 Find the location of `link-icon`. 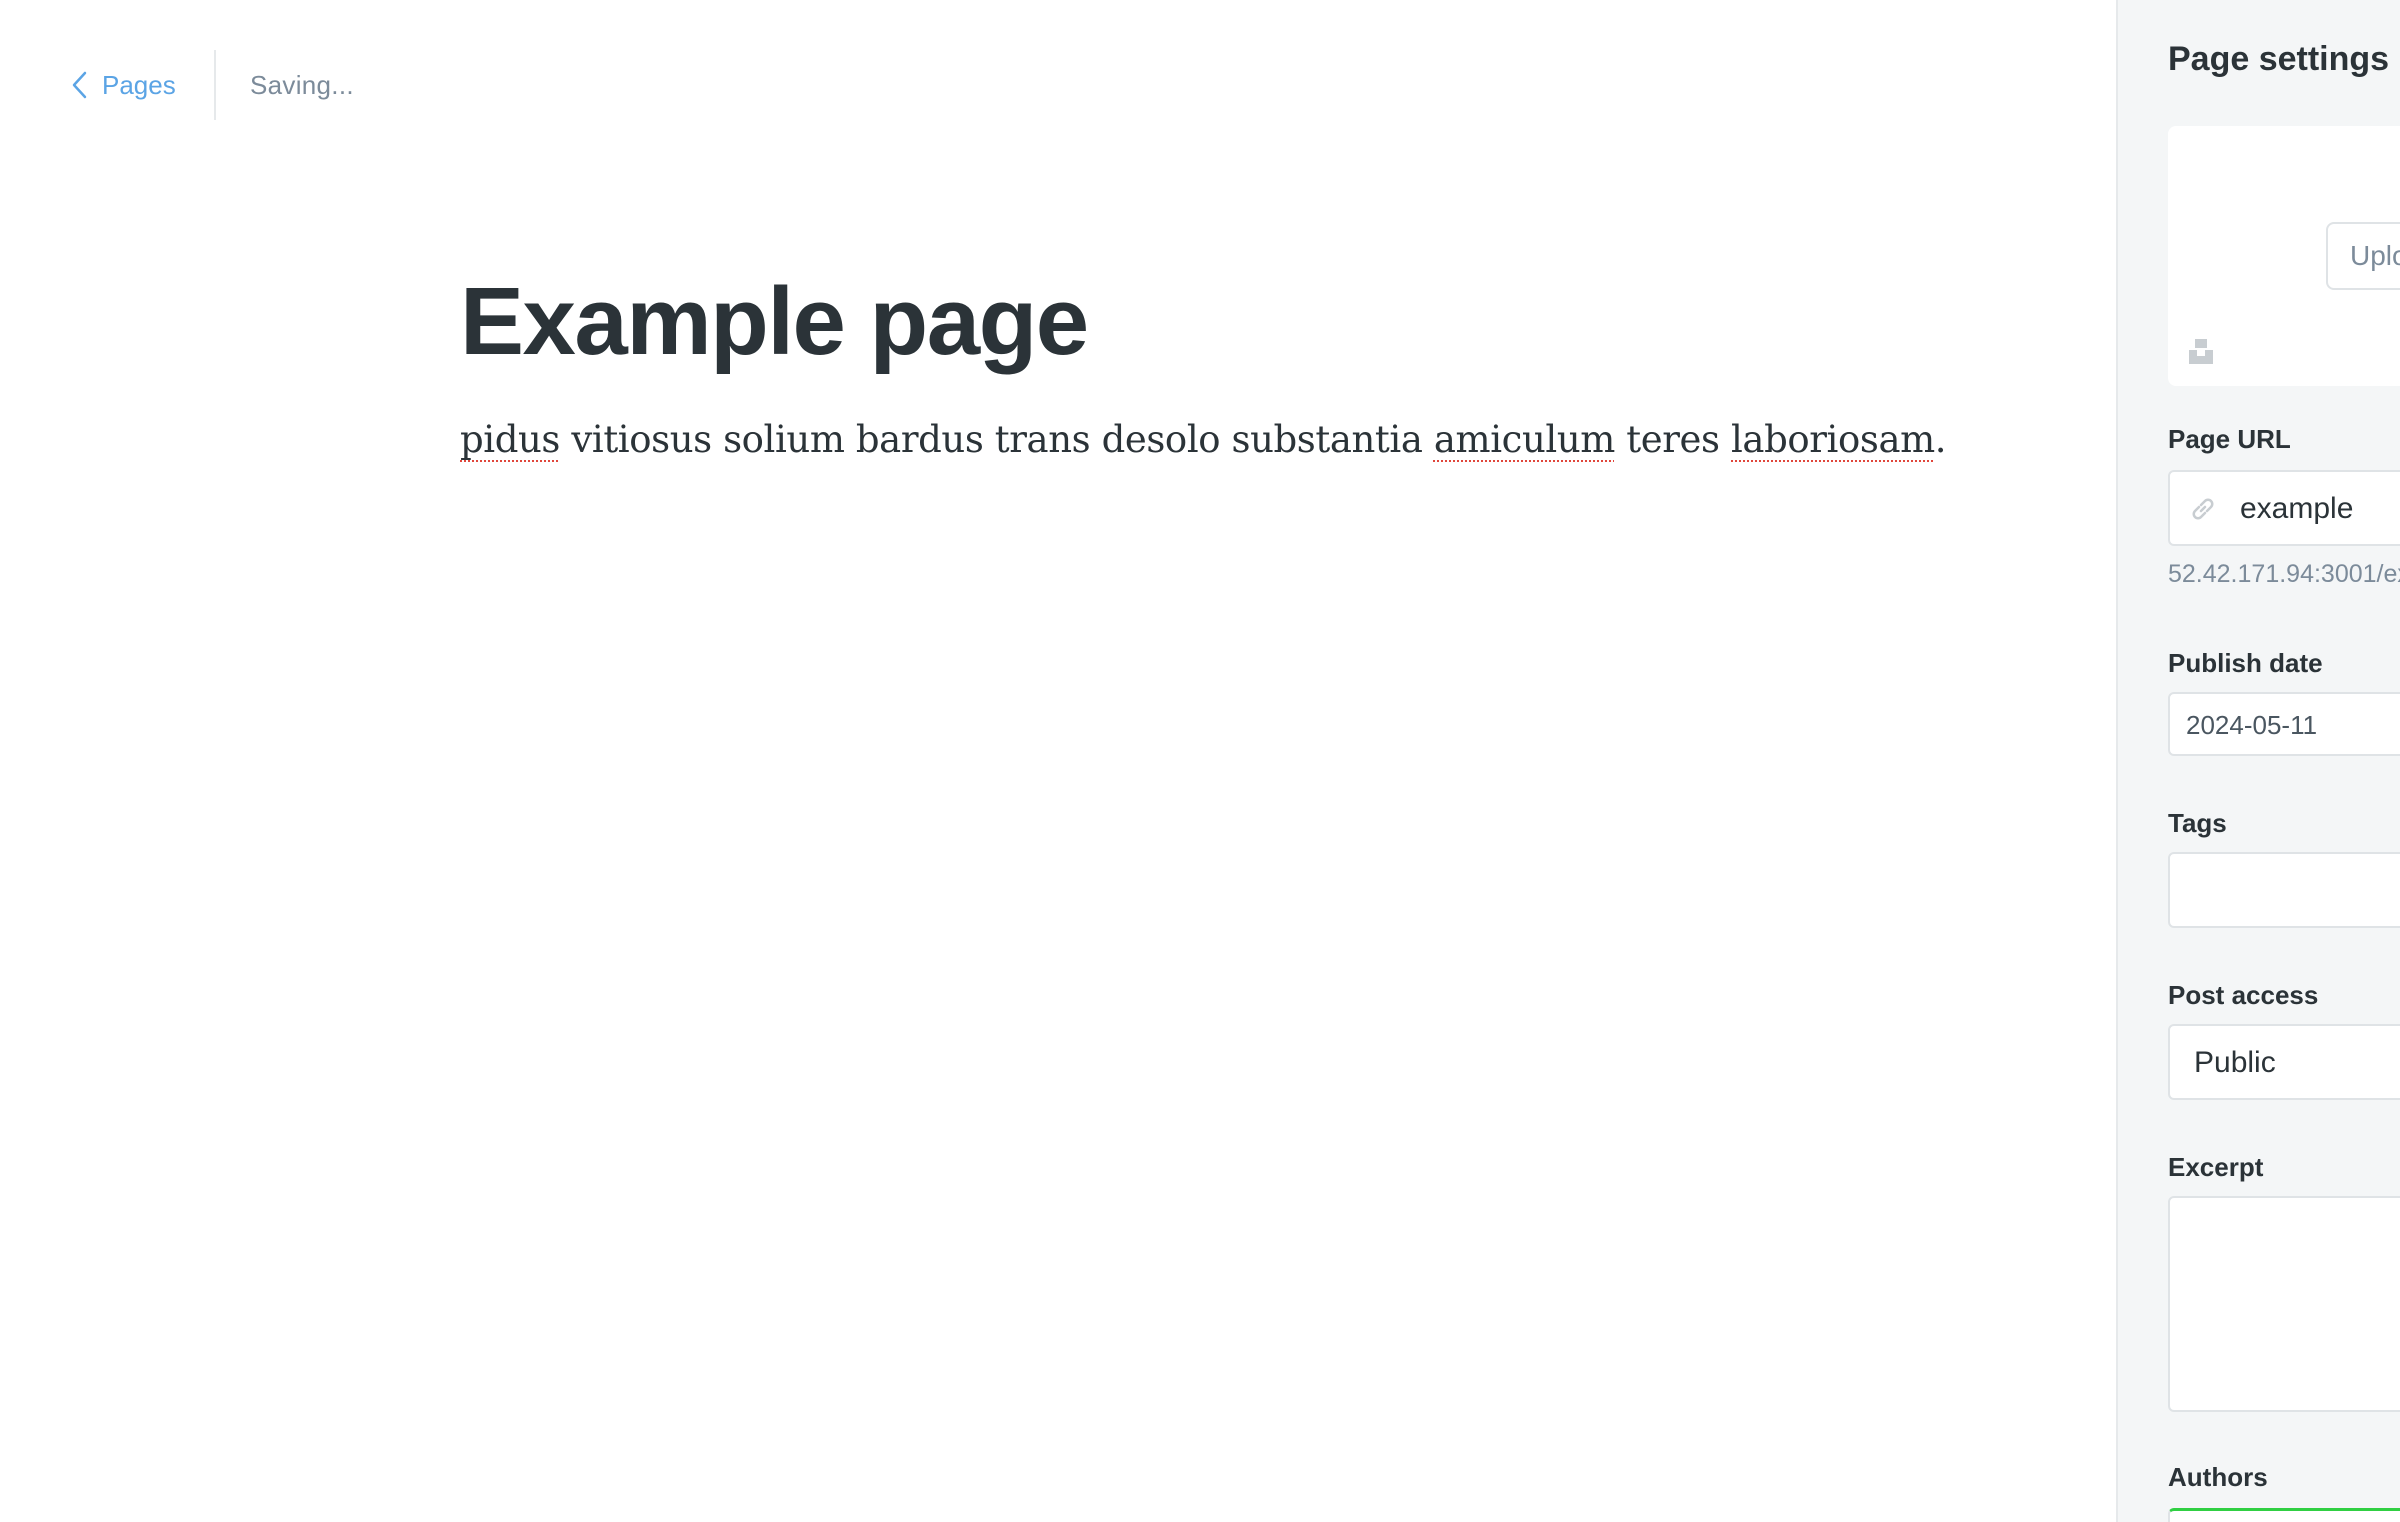

link-icon is located at coordinates (2203, 509).